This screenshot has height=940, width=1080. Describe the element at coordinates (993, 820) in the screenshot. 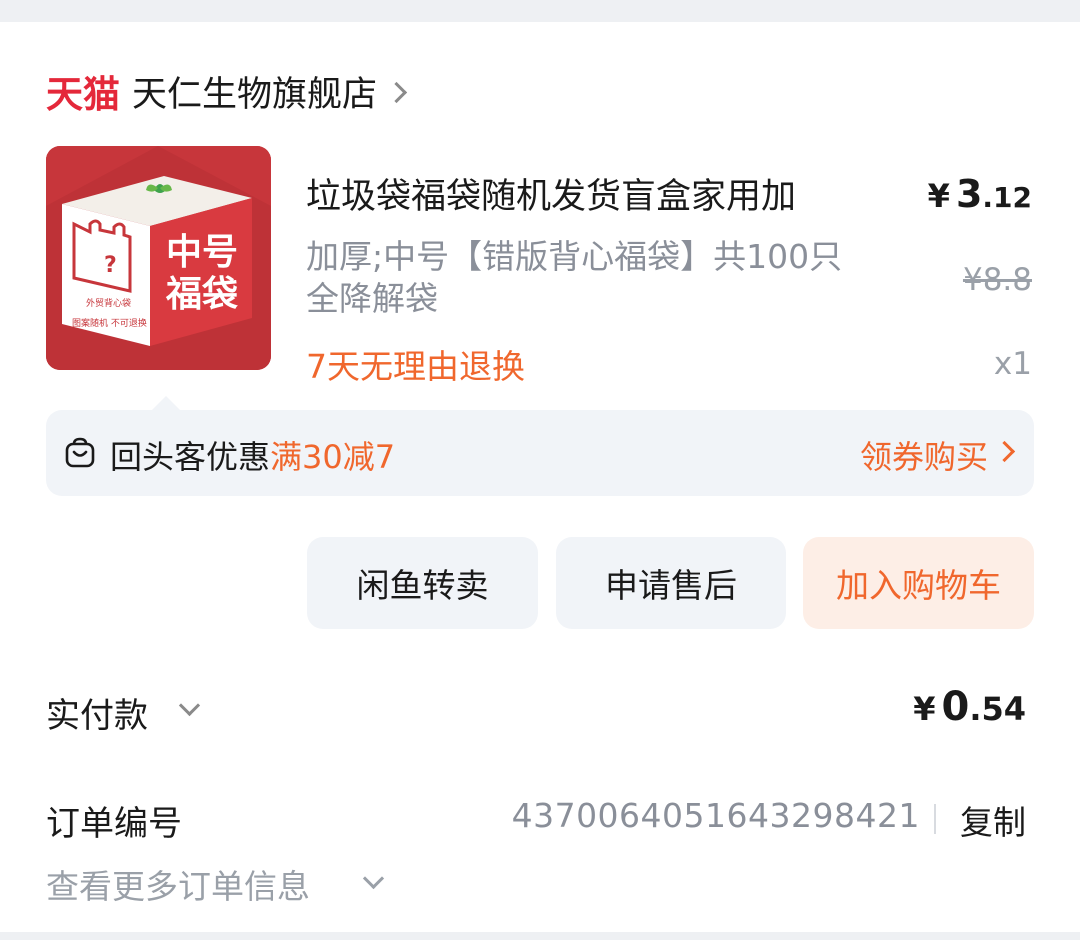

I see `copy-button: 复制` at that location.